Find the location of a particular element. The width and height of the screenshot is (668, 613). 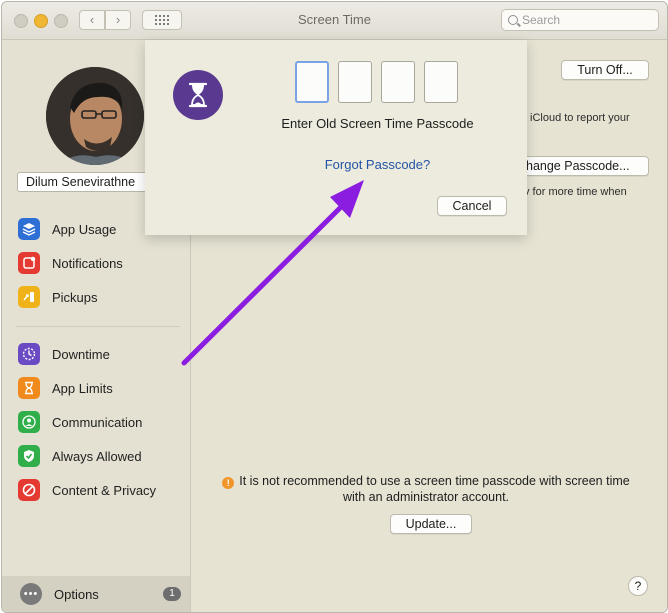

sidebar-item-always-allowed: Always Allowed is located at coordinates (80, 456).